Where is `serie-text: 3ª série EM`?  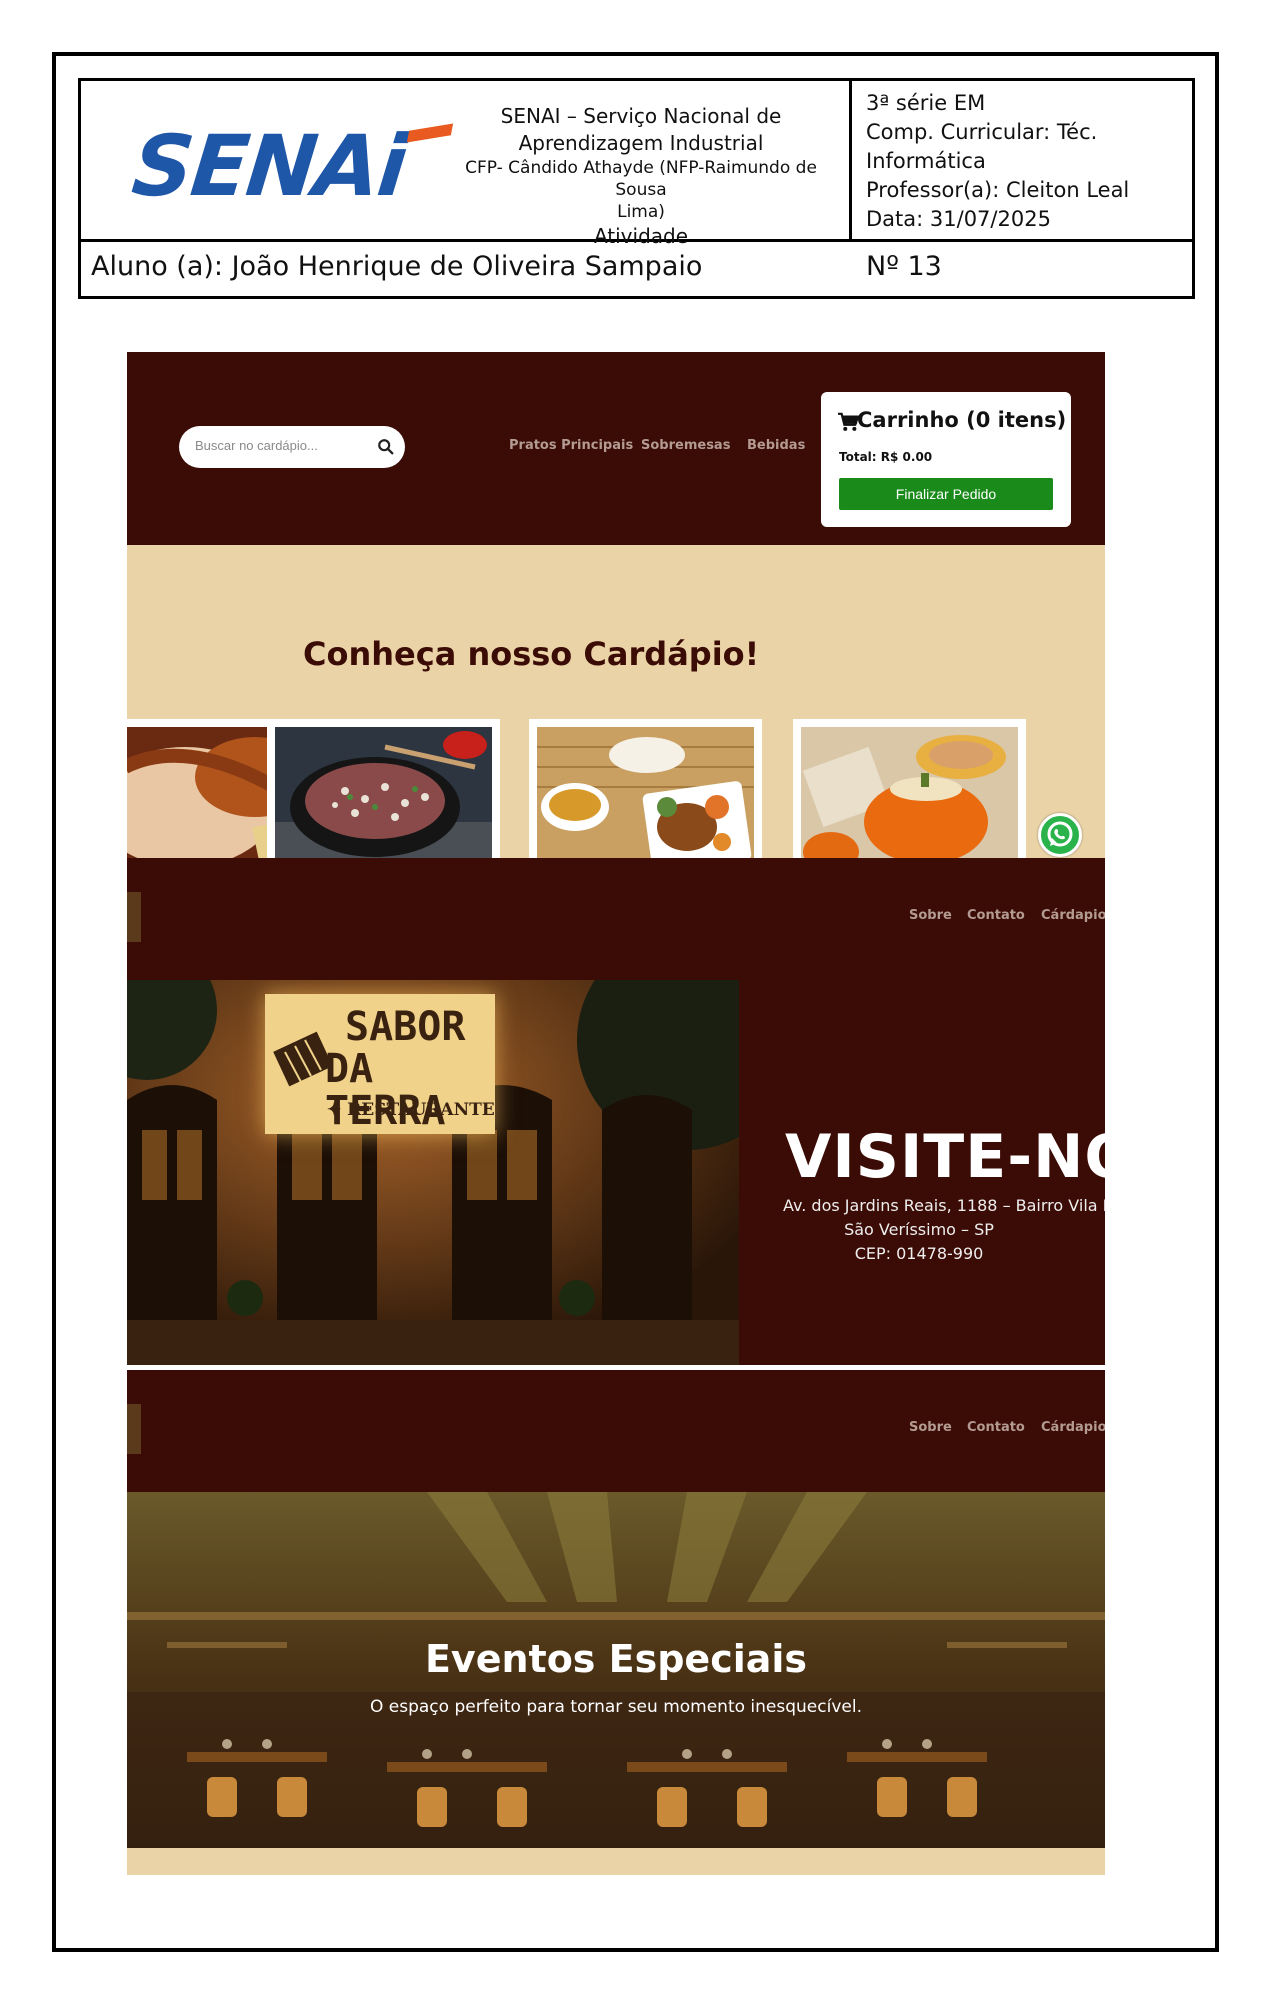 serie-text: 3ª série EM is located at coordinates (926, 103).